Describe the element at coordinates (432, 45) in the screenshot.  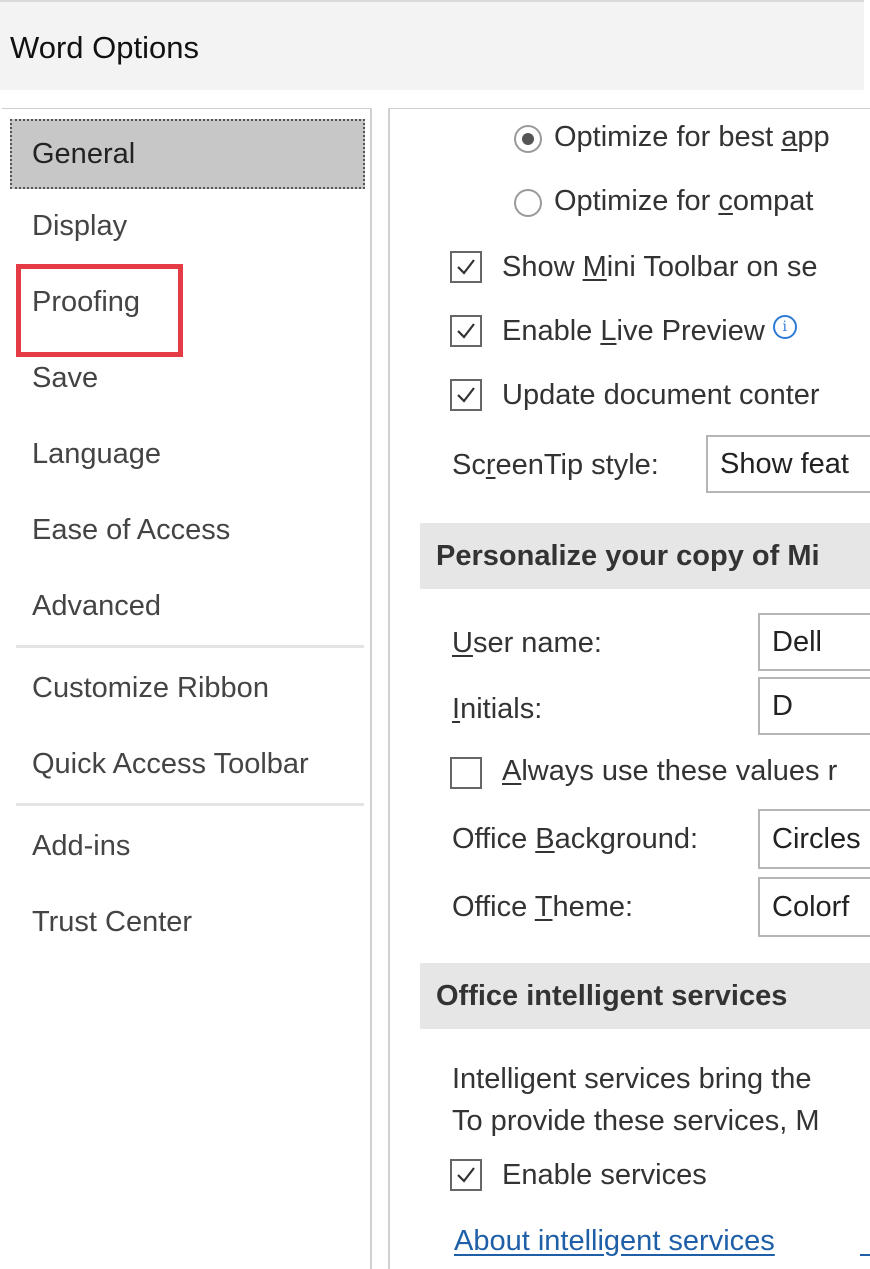
I see `title-bar: Word Options` at that location.